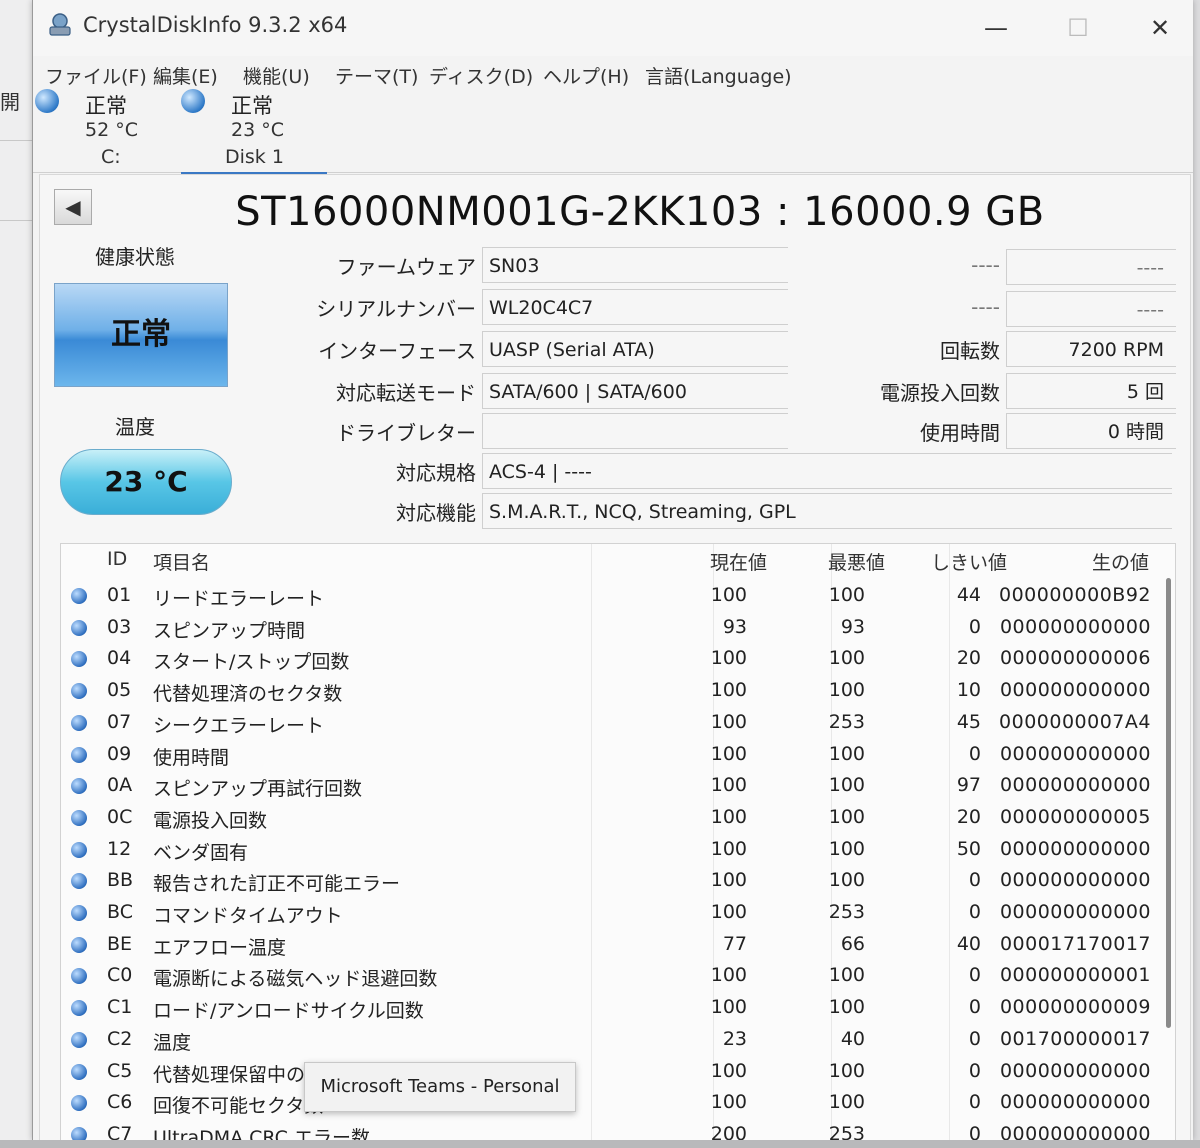  Describe the element at coordinates (117, 559) in the screenshot. I see `header-id: ID` at that location.